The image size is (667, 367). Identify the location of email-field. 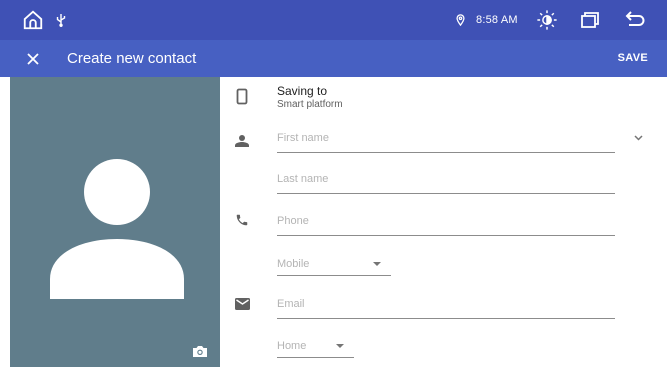
(446, 306).